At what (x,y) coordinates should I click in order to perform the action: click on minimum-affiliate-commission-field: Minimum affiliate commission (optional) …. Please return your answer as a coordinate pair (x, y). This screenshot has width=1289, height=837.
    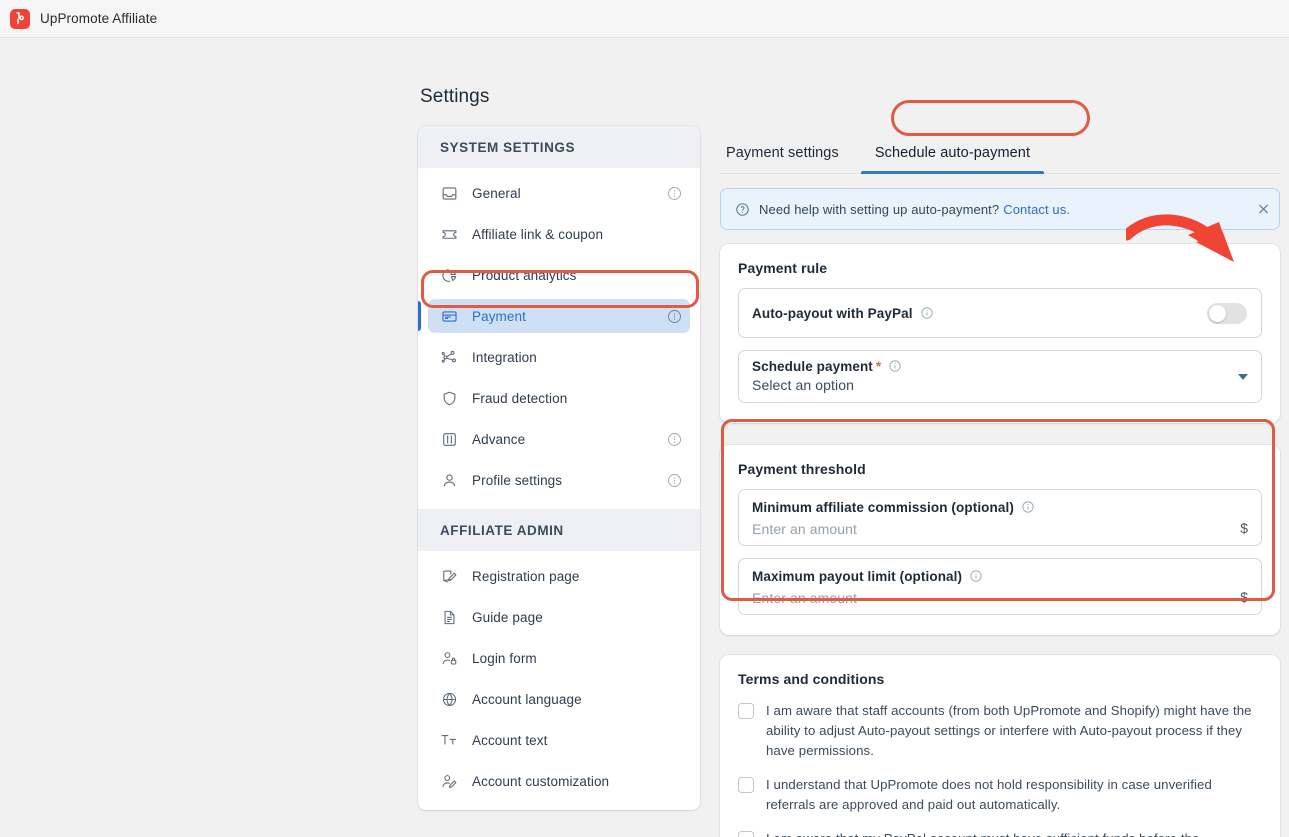
    Looking at the image, I should click on (1000, 517).